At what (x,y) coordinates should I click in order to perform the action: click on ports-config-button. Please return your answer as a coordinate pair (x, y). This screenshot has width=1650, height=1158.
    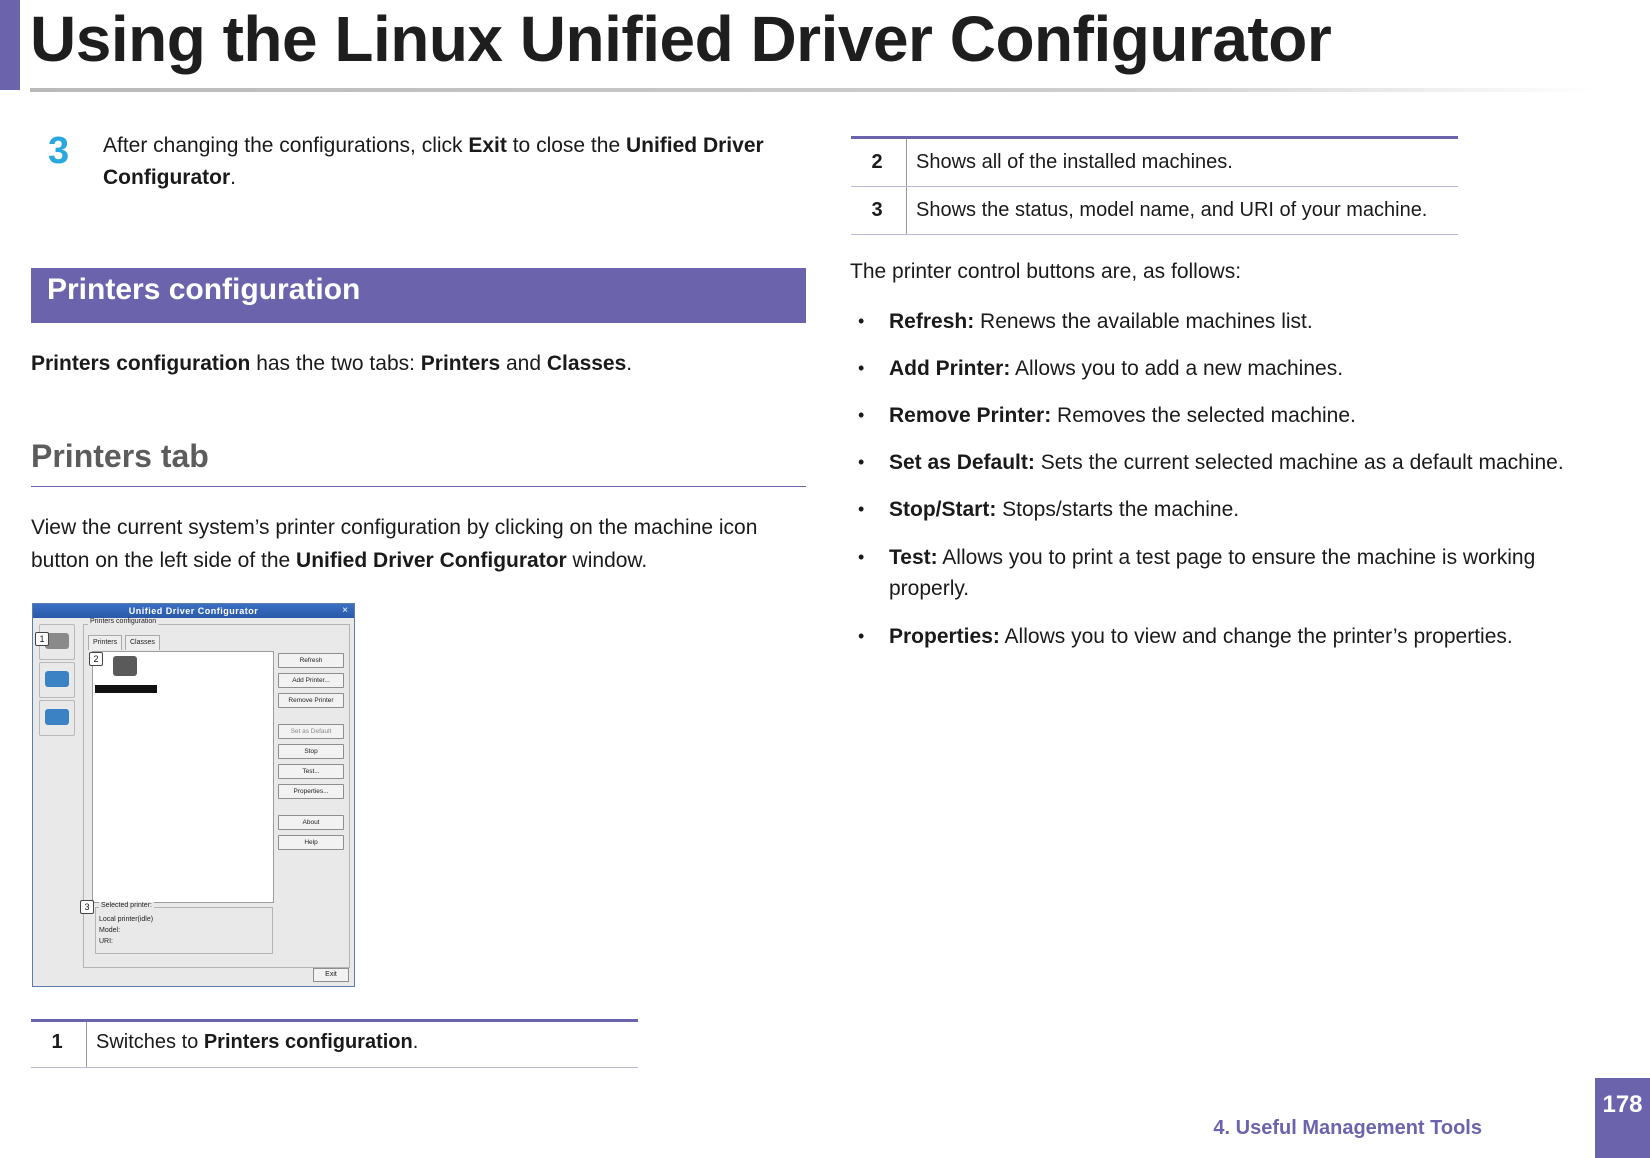
    Looking at the image, I should click on (57, 718).